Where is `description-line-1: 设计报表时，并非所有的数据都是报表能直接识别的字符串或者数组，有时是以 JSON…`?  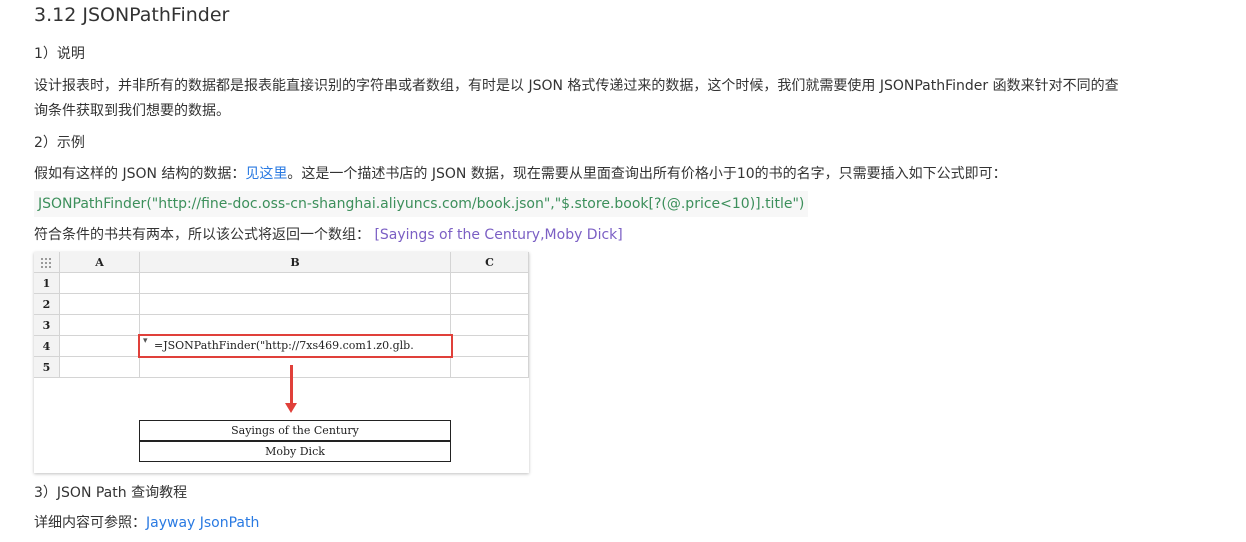
description-line-1: 设计报表时，并非所有的数据都是报表能直接识别的字符串或者数组，有时是以 JSON… is located at coordinates (576, 86).